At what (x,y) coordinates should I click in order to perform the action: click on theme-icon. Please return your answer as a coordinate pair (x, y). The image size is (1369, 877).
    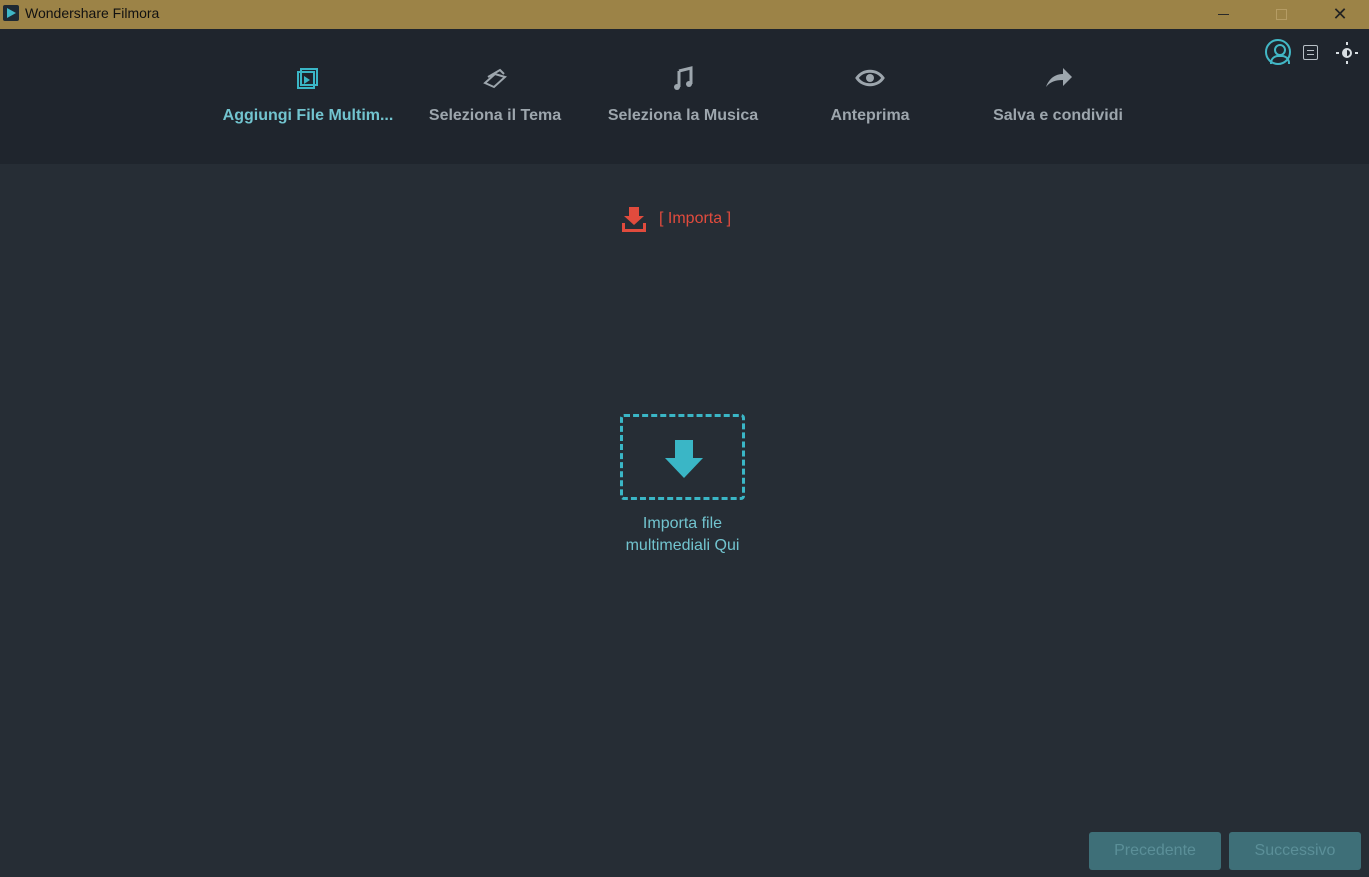
    Looking at the image, I should click on (495, 78).